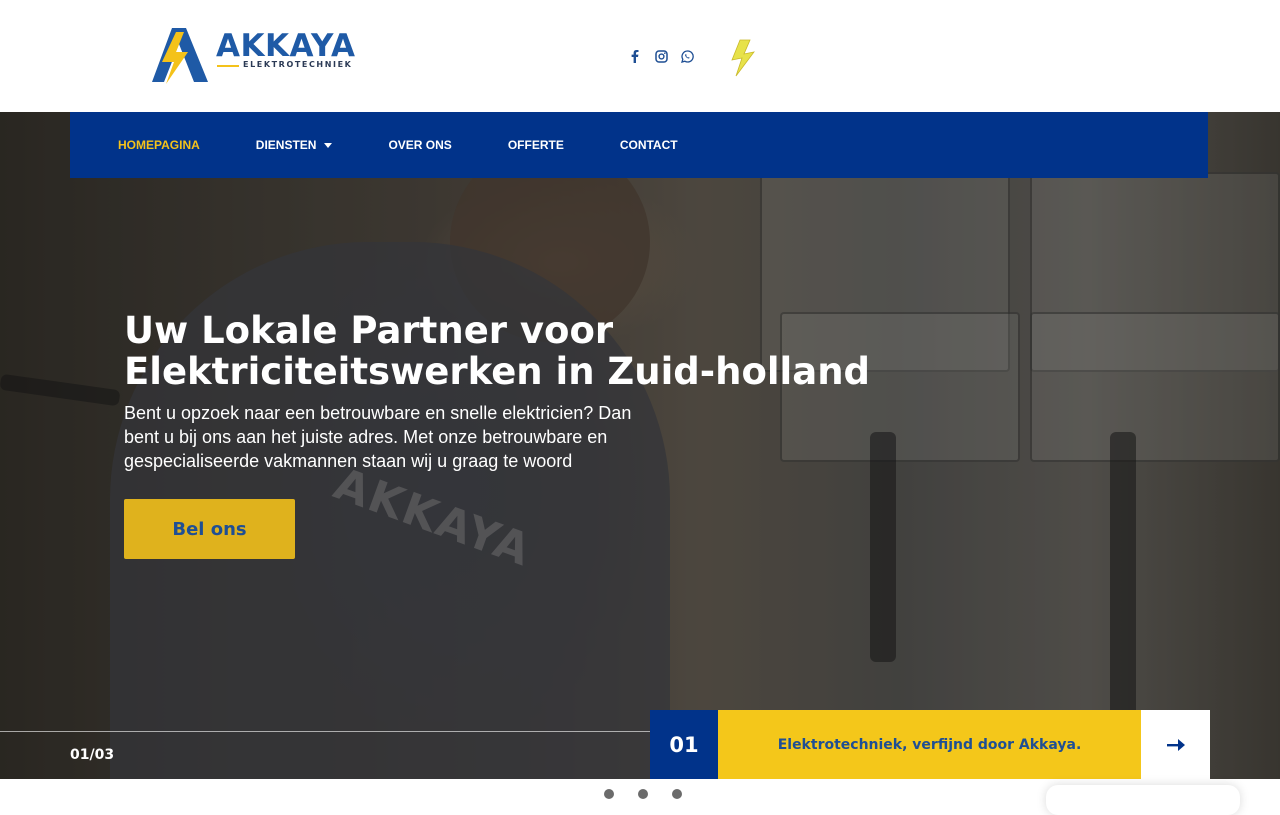 This screenshot has height=815, width=1280. Describe the element at coordinates (286, 145) in the screenshot. I see `nav-item-label: DIENSTEN` at that location.